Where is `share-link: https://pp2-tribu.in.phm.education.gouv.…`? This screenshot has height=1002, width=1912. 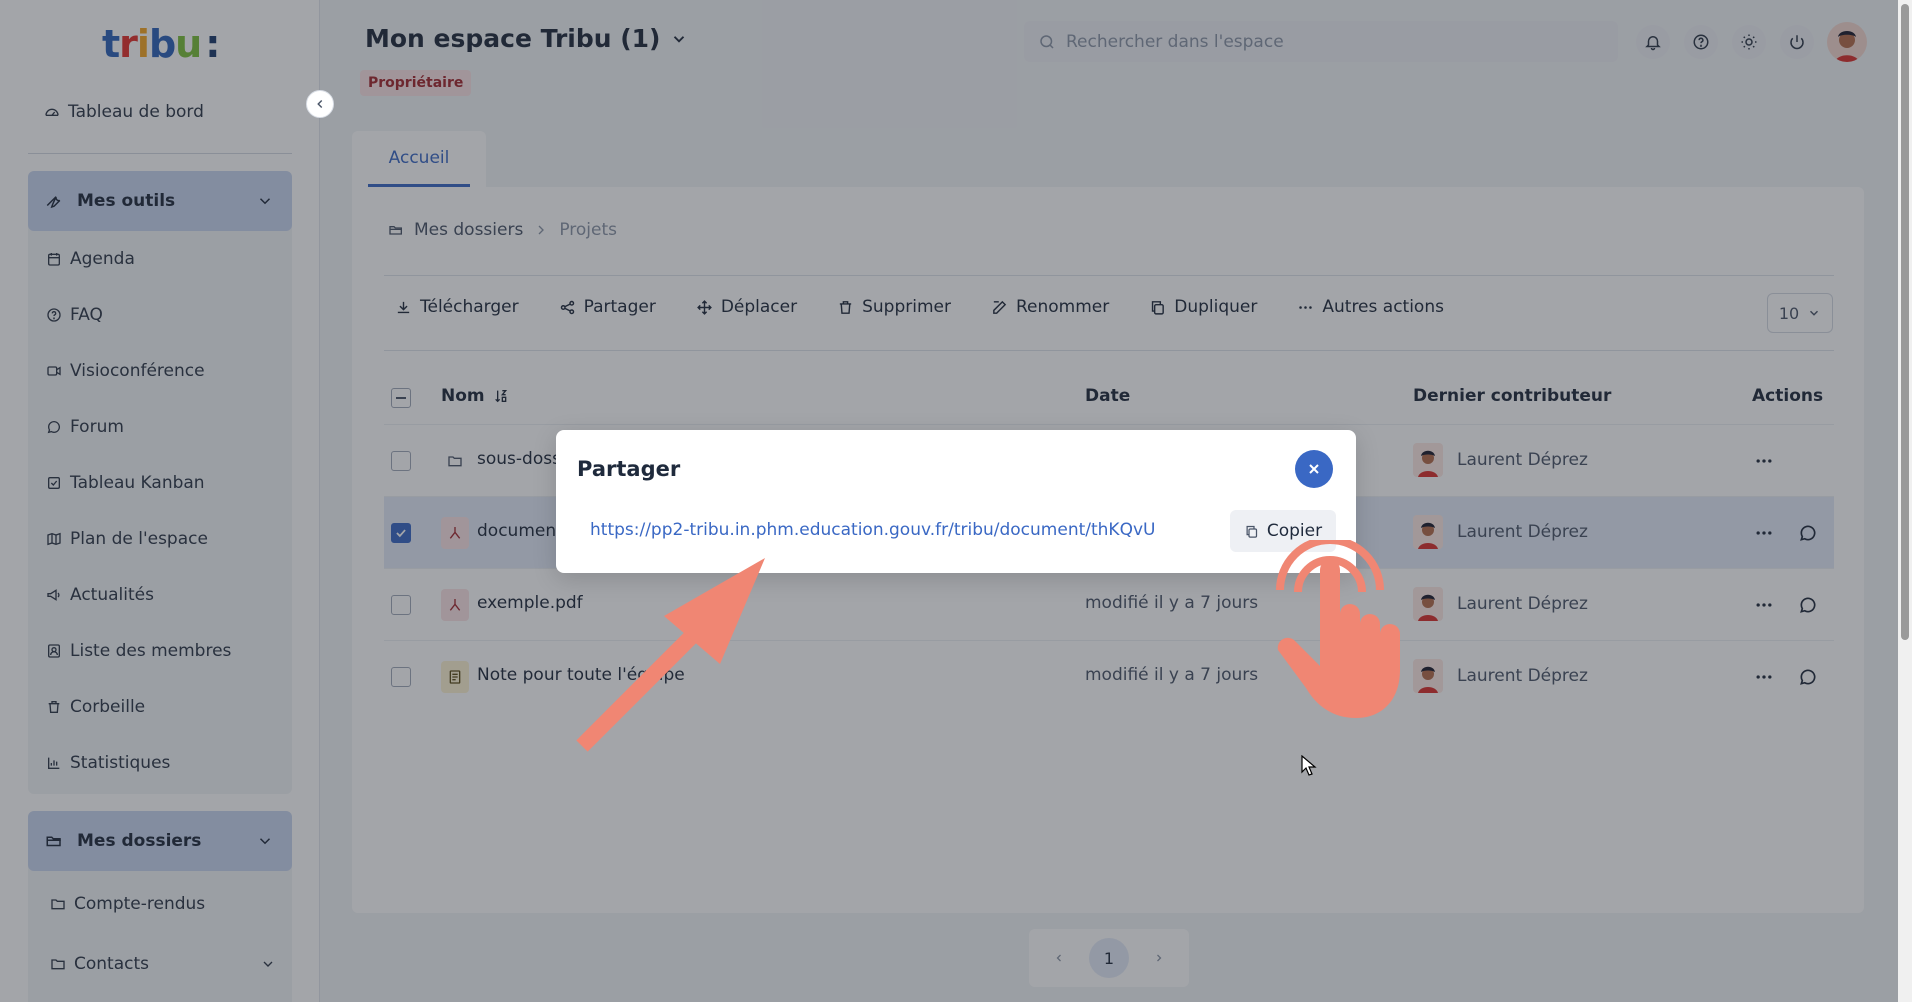
share-link: https://pp2-tribu.in.phm.education.gouv.… is located at coordinates (872, 530).